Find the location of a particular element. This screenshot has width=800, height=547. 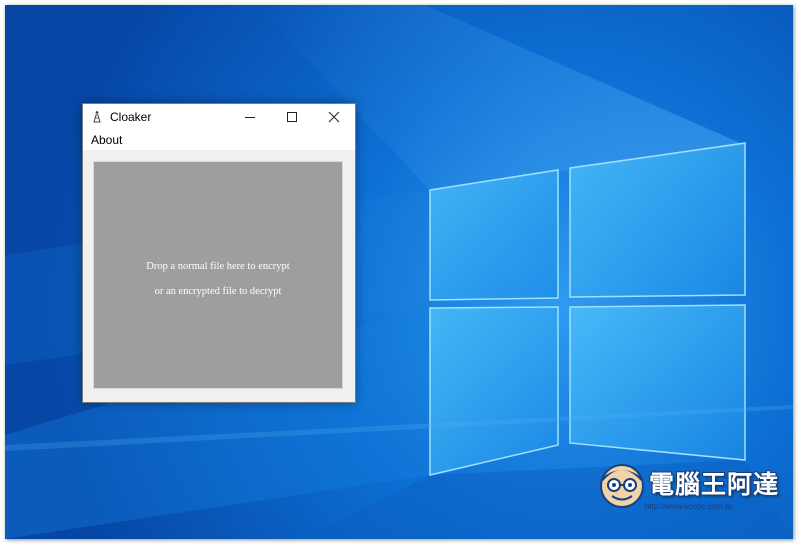

drop-zone-text-encrypt: Drop a normal file here to encrypt is located at coordinates (218, 266).